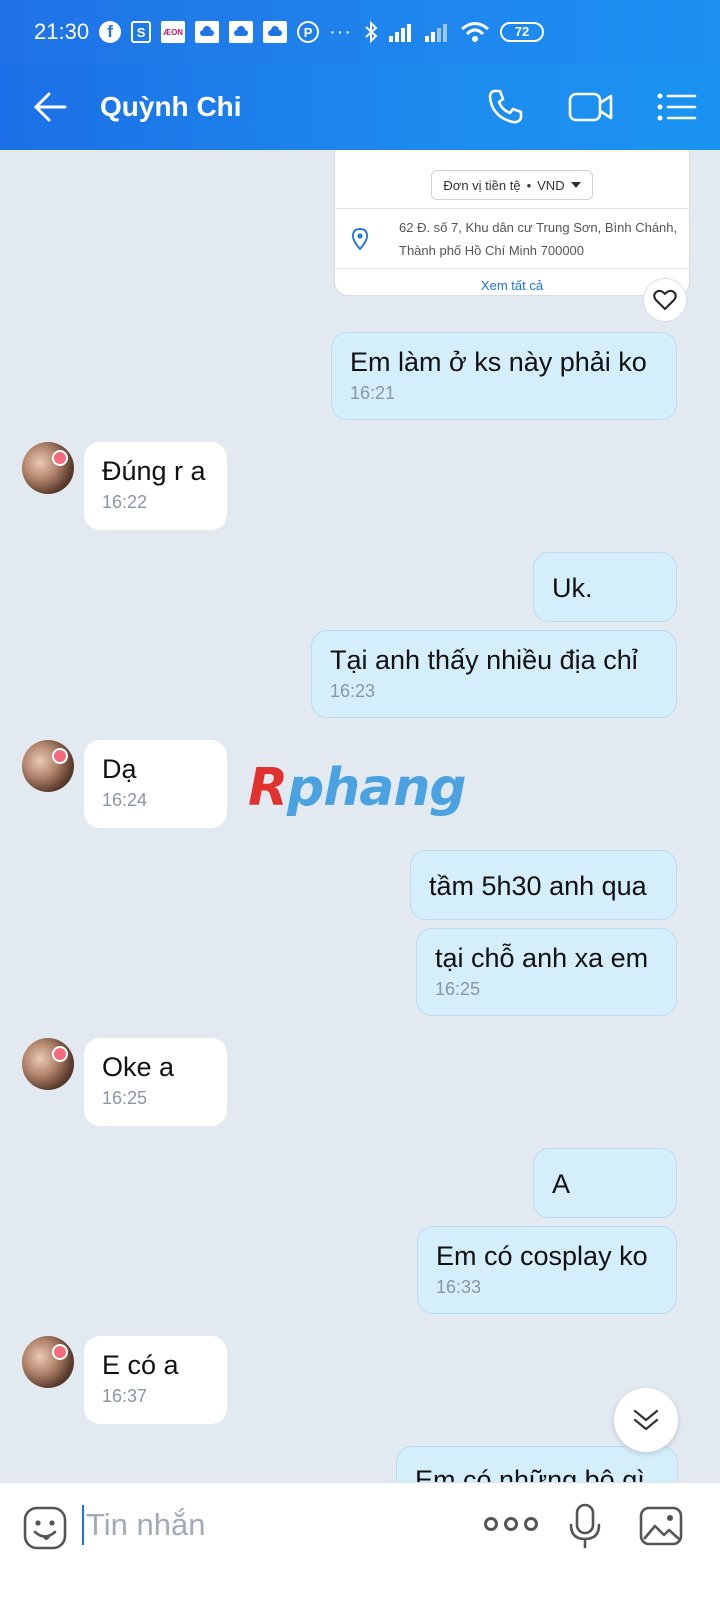 The image size is (720, 1600). Describe the element at coordinates (141, 32) in the screenshot. I see `shopee-icon: S` at that location.